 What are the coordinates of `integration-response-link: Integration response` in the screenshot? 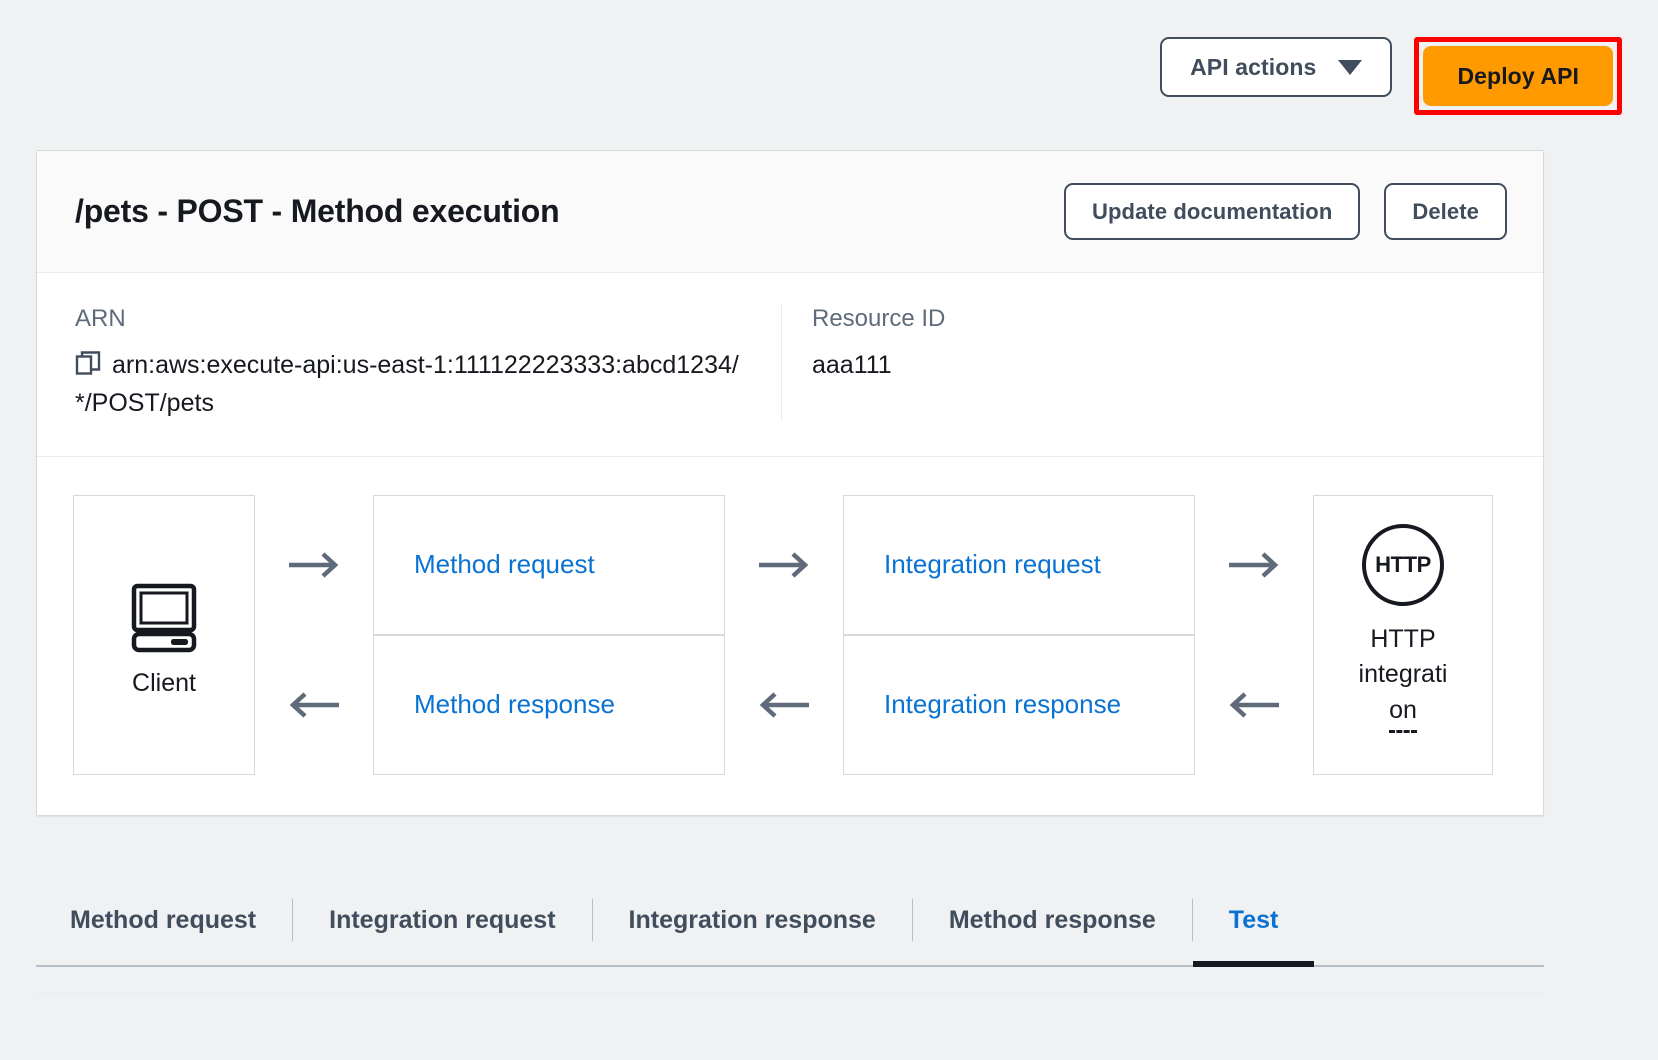 It's located at (1002, 704).